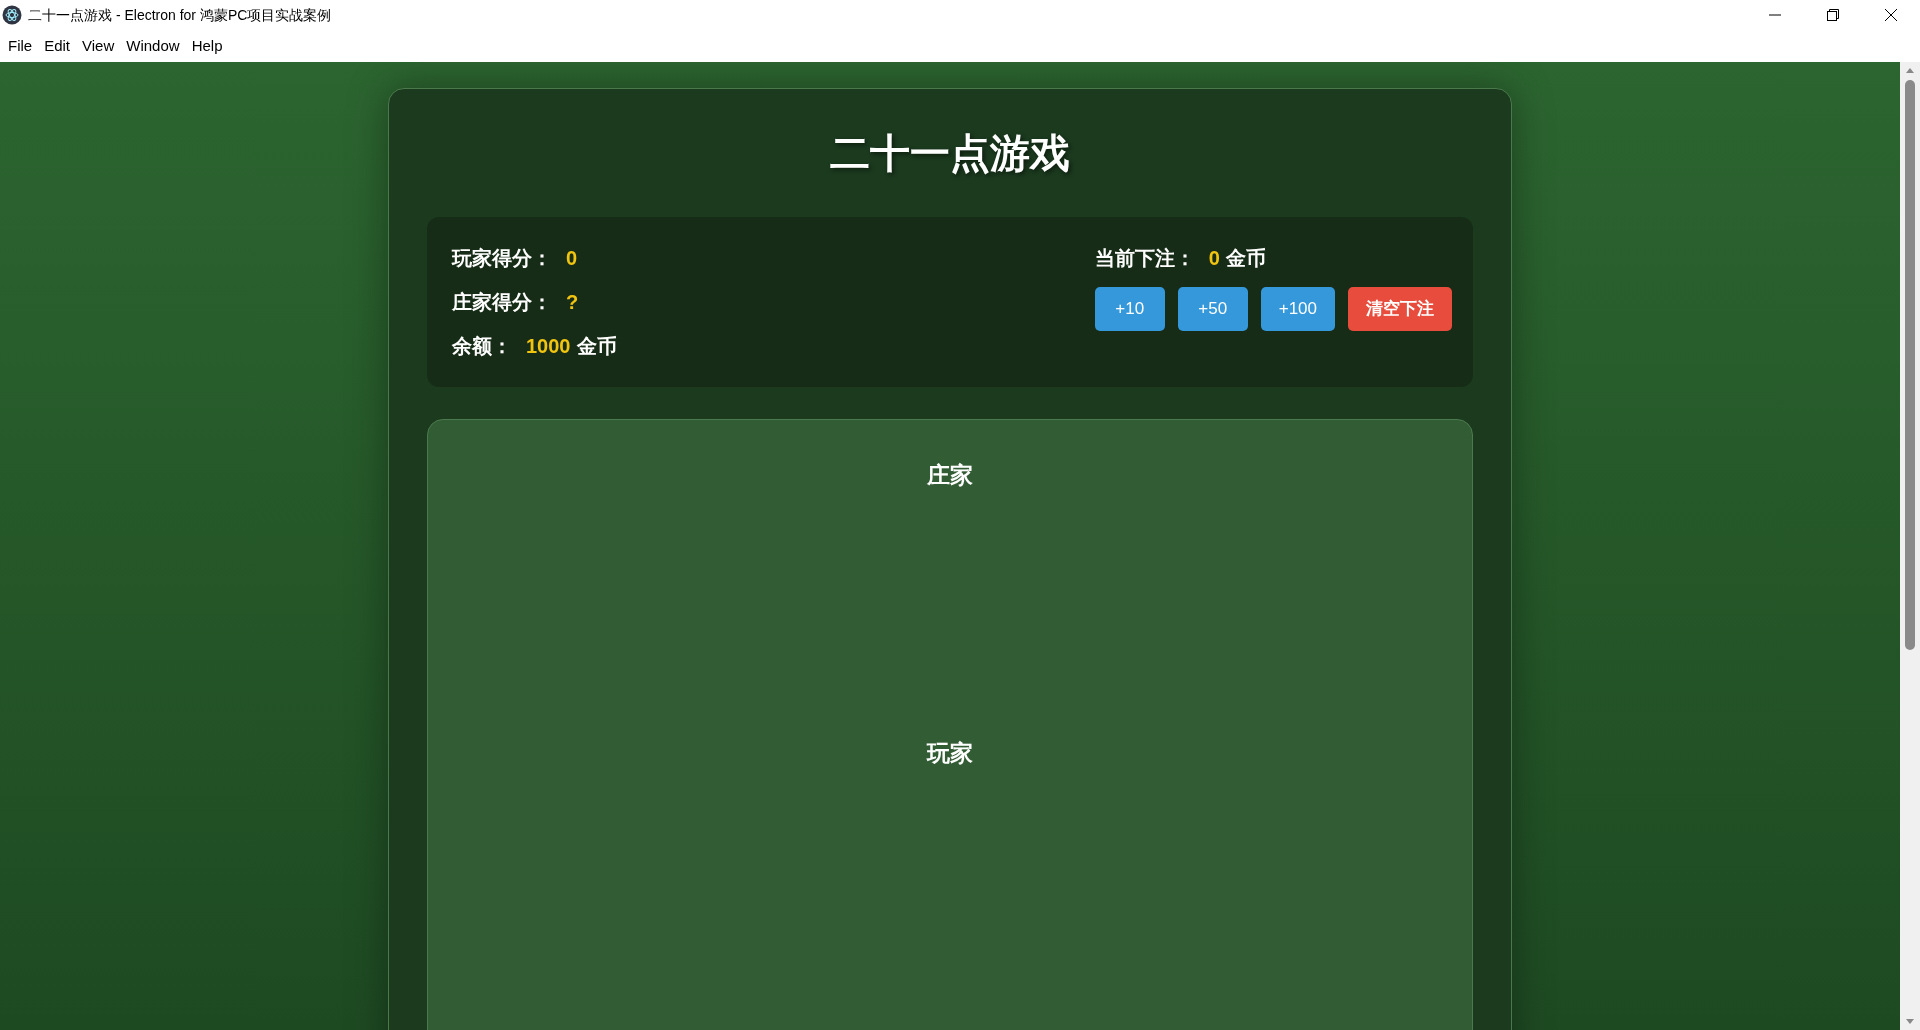 This screenshot has width=1920, height=1030. What do you see at coordinates (180, 15) in the screenshot?
I see `window-title: 二十一点游戏 - Electron for 鸿蒙PC项目实战案例` at bounding box center [180, 15].